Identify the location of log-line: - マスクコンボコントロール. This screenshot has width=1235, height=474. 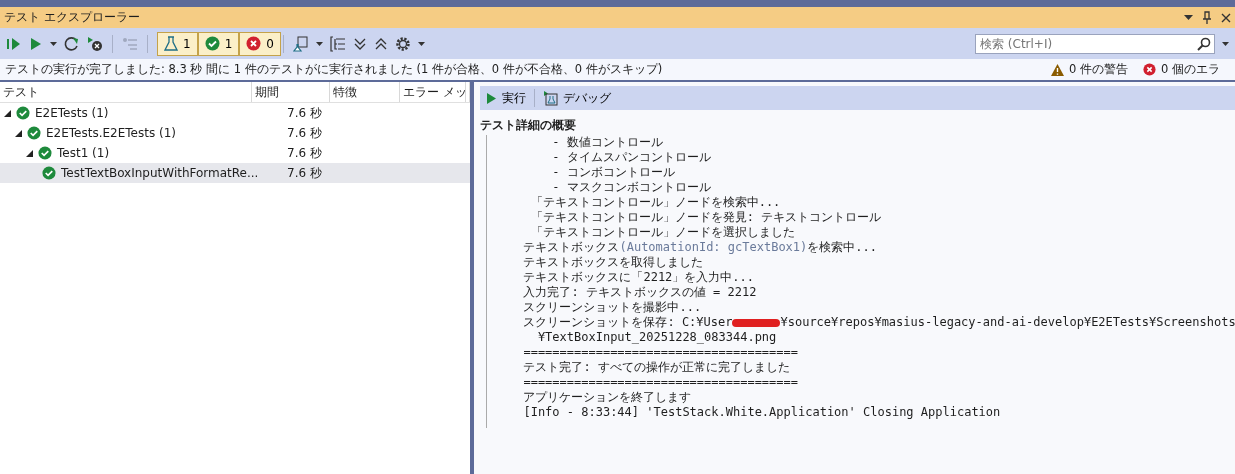
(631, 187).